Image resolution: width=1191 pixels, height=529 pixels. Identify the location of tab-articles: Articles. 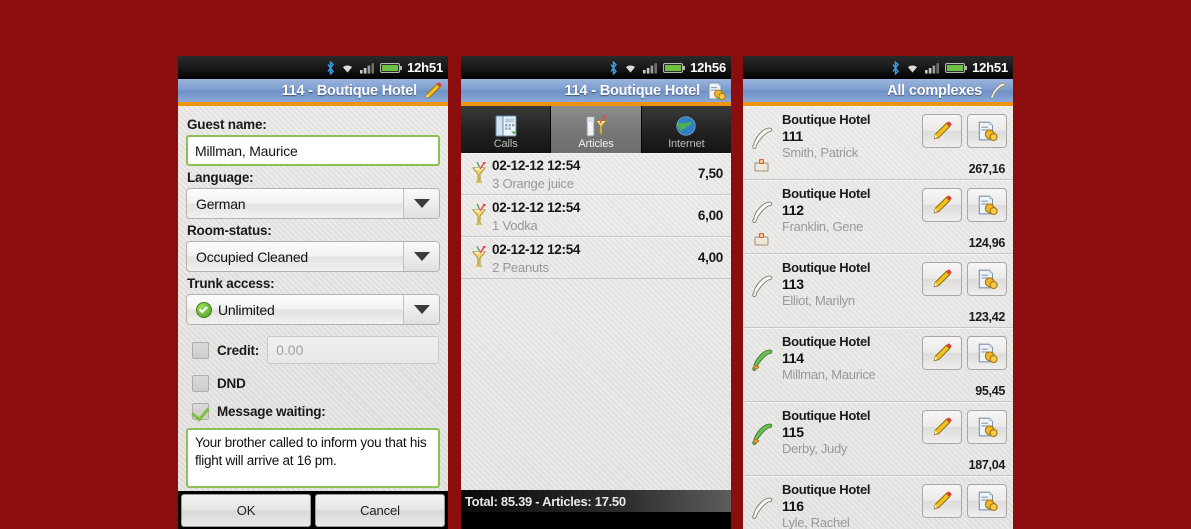
(596, 129).